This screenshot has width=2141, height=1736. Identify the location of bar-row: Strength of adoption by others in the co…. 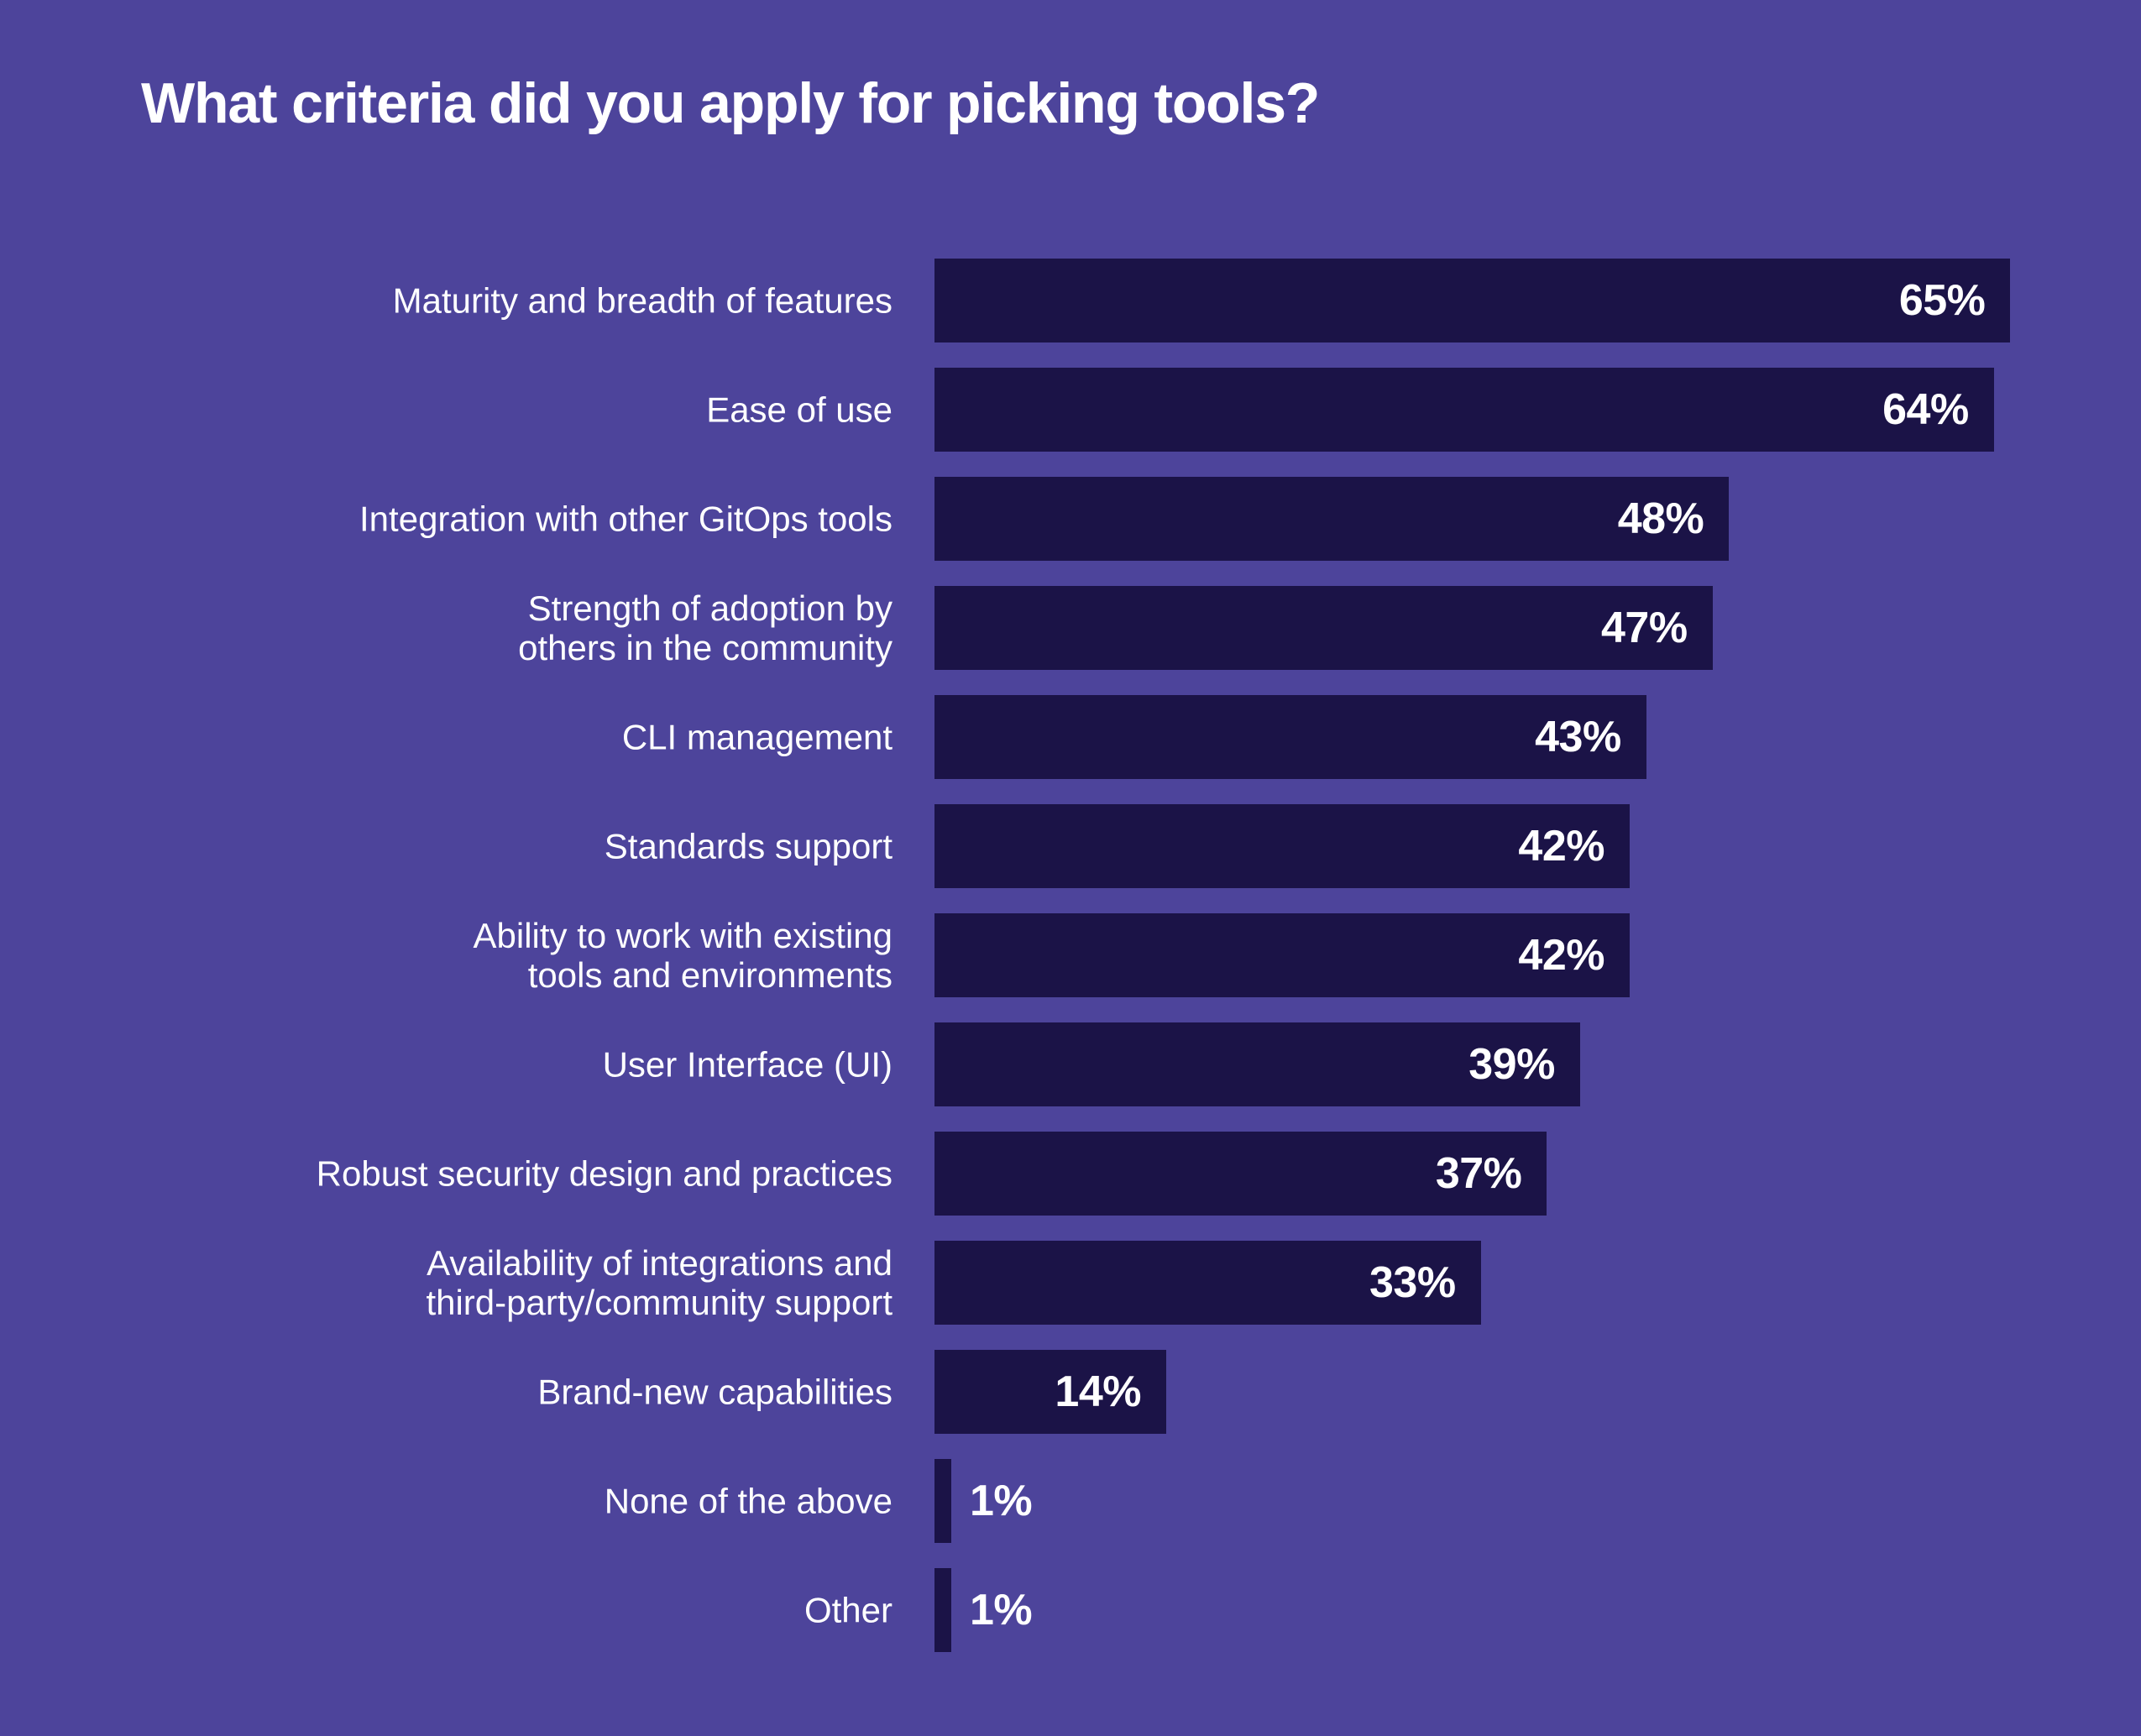
(1070, 628).